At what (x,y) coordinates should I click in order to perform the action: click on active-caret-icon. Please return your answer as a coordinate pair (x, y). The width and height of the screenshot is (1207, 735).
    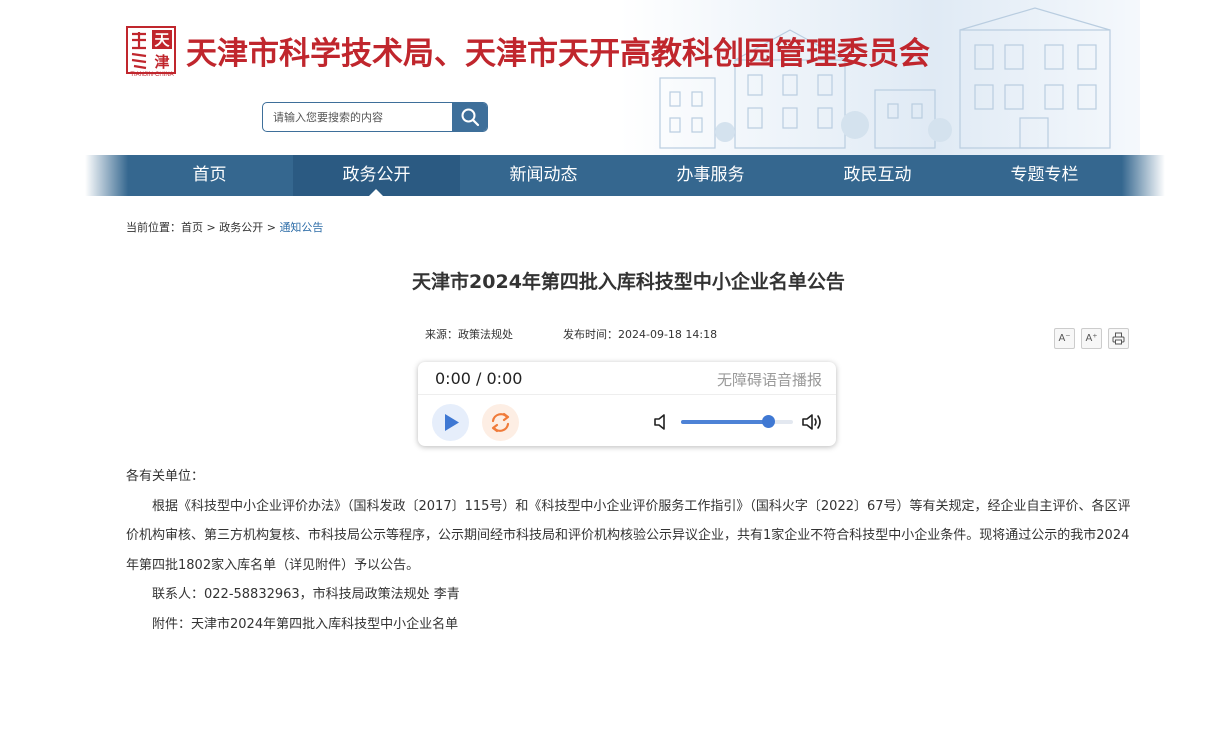
    Looking at the image, I should click on (376, 192).